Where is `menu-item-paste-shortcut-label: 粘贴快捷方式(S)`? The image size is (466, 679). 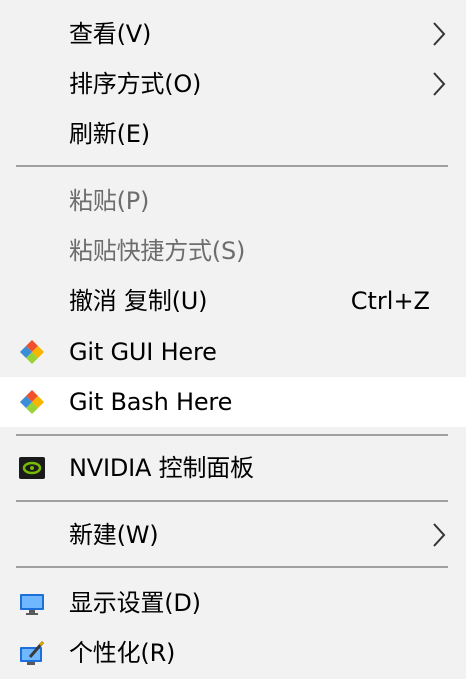
menu-item-paste-shortcut-label: 粘贴快捷方式(S) is located at coordinates (157, 251).